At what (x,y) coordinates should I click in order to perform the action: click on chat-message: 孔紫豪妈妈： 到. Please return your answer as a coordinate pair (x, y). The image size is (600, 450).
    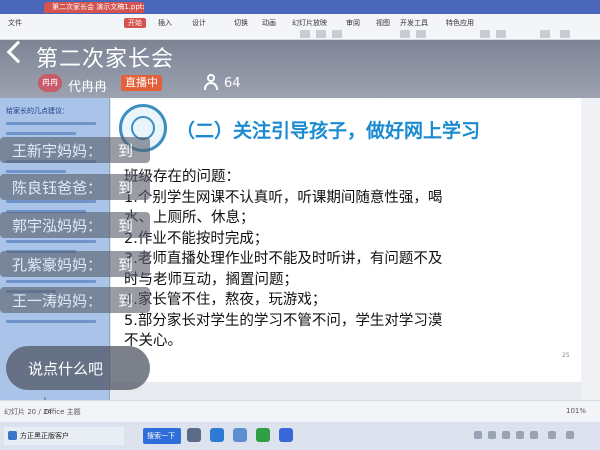
    Looking at the image, I should click on (75, 264).